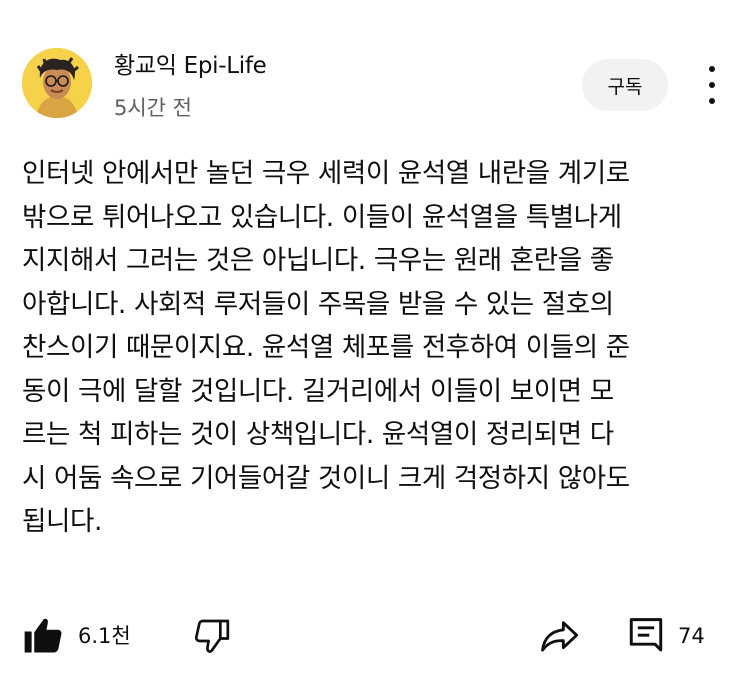 The height and width of the screenshot is (687, 743). Describe the element at coordinates (666, 636) in the screenshot. I see `reply-button: 74` at that location.